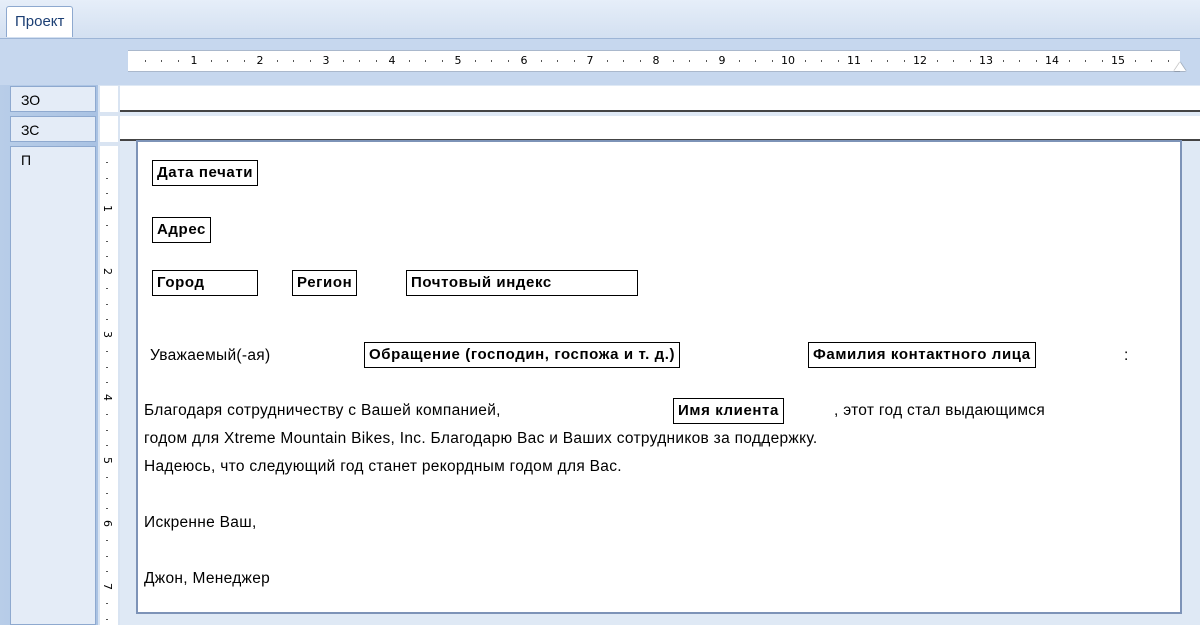 The width and height of the screenshot is (1200, 625). Describe the element at coordinates (1180, 66) in the screenshot. I see `right-margin-marker-icon` at that location.